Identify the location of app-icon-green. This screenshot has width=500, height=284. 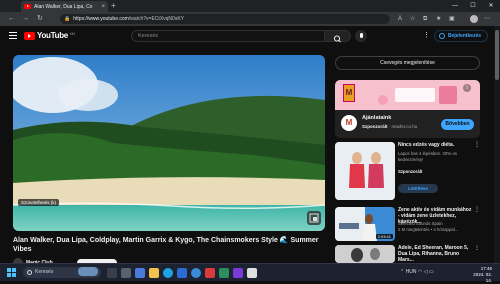
(224, 273).